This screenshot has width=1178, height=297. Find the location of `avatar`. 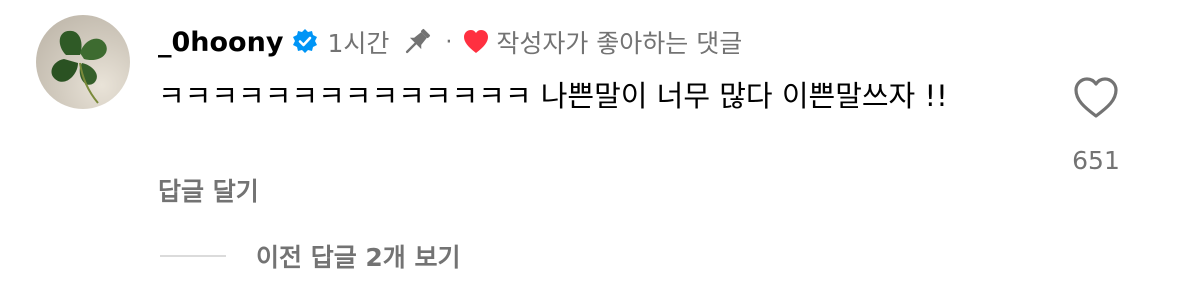

avatar is located at coordinates (83, 62).